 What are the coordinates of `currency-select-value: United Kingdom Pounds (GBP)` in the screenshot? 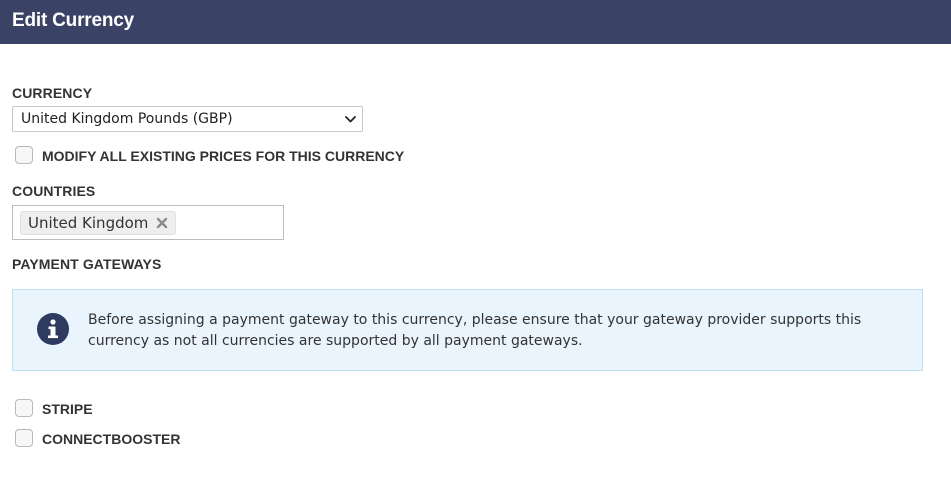 It's located at (127, 119).